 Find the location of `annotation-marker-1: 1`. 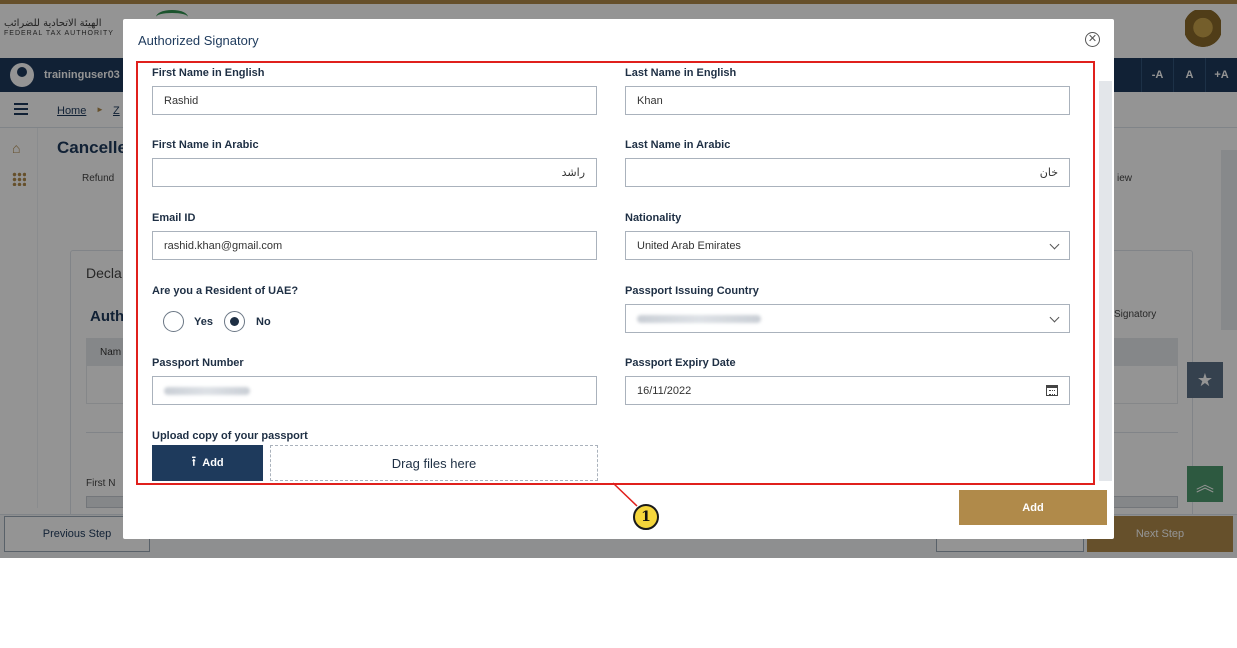

annotation-marker-1: 1 is located at coordinates (646, 517).